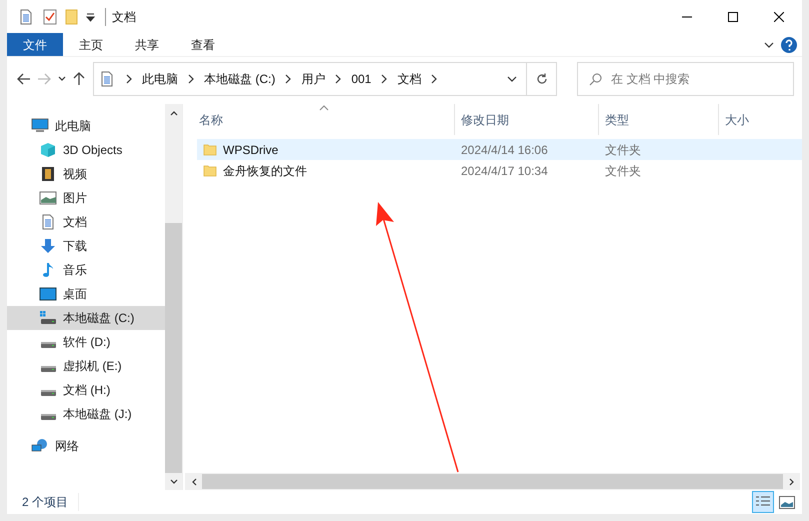 Image resolution: width=809 pixels, height=521 pixels. Describe the element at coordinates (763, 502) in the screenshot. I see `details-view-button` at that location.